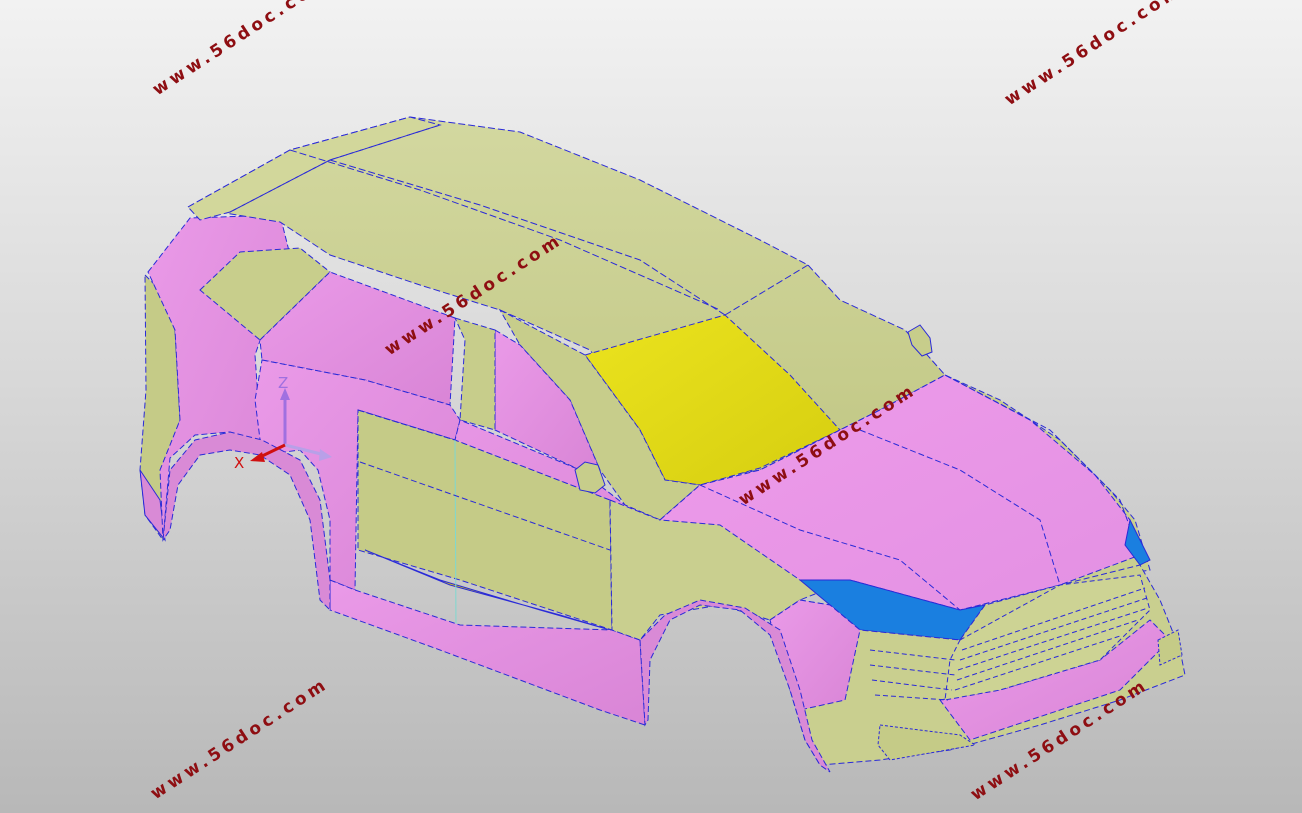  What do you see at coordinates (239, 463) in the screenshot?
I see `x-axis-label: X` at bounding box center [239, 463].